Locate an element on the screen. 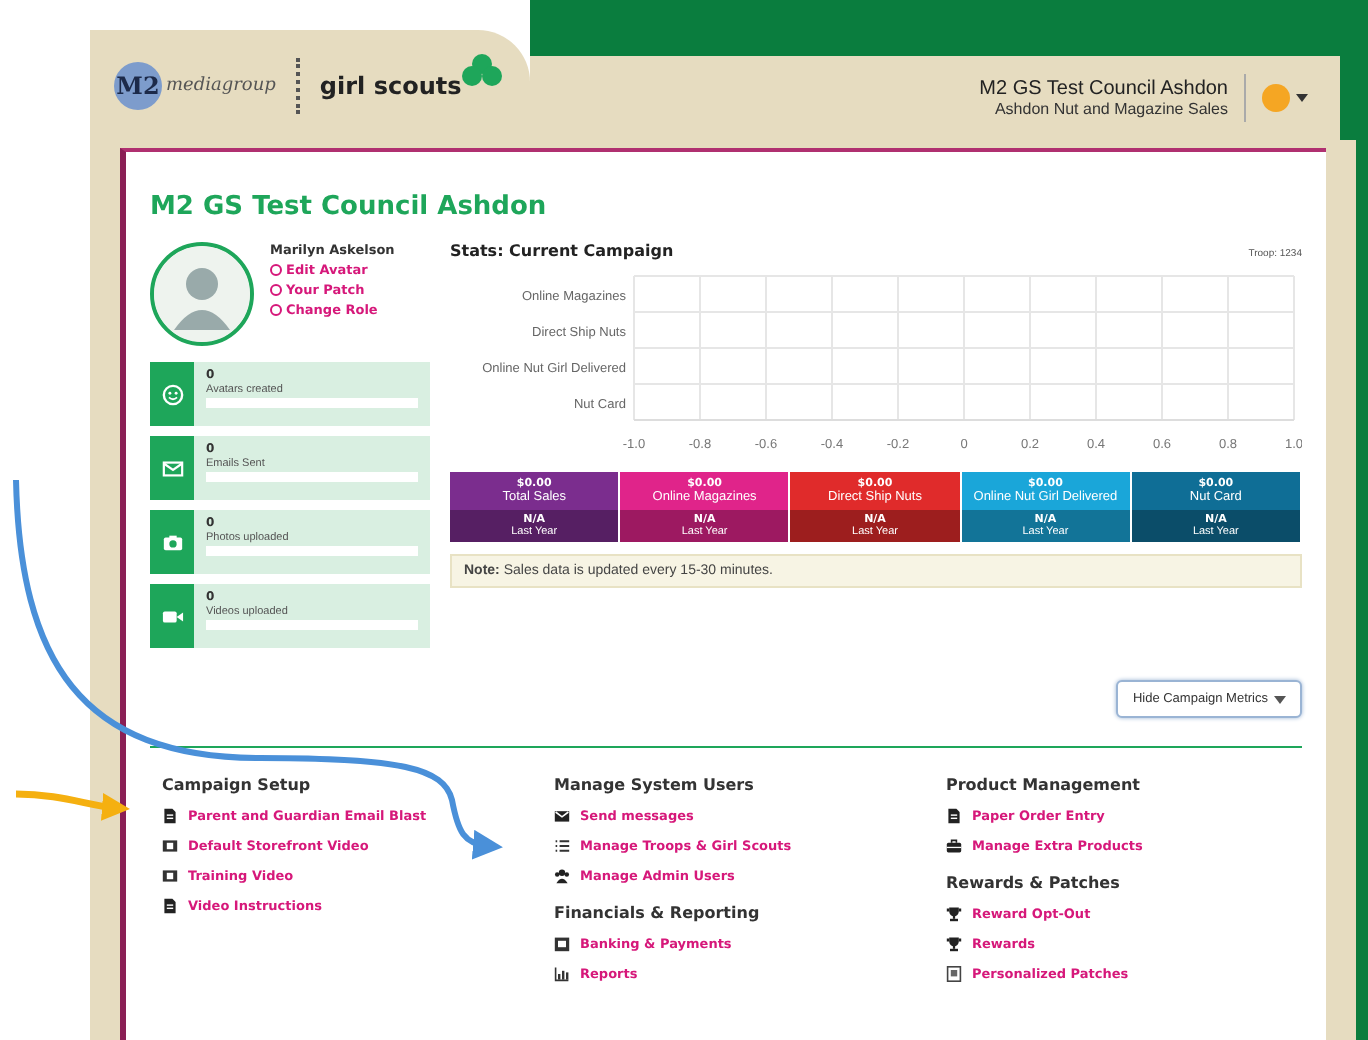 The width and height of the screenshot is (1368, 1040). bar-chart-icon is located at coordinates (562, 974).